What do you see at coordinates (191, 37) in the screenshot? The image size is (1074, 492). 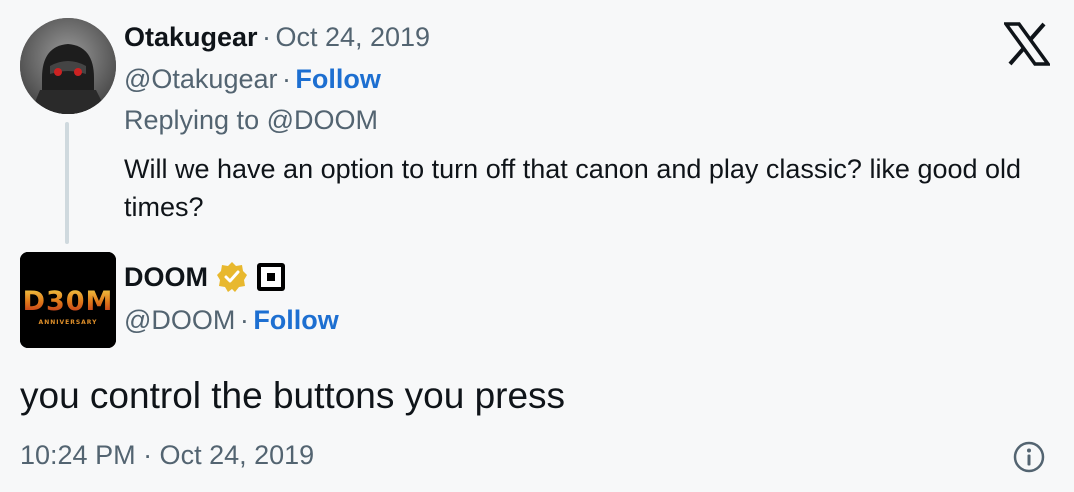 I see `parent-author-name: Otakugear` at bounding box center [191, 37].